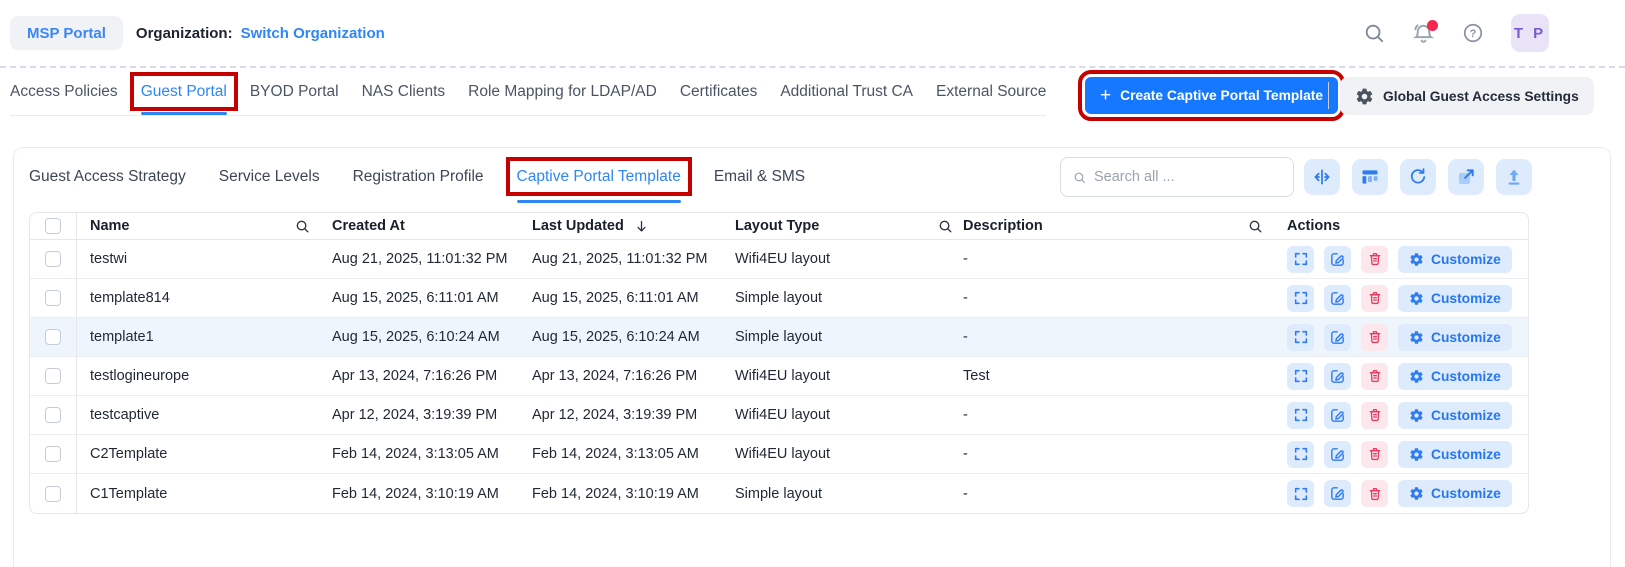  I want to click on msp-portal-button: MSP Portal, so click(66, 33).